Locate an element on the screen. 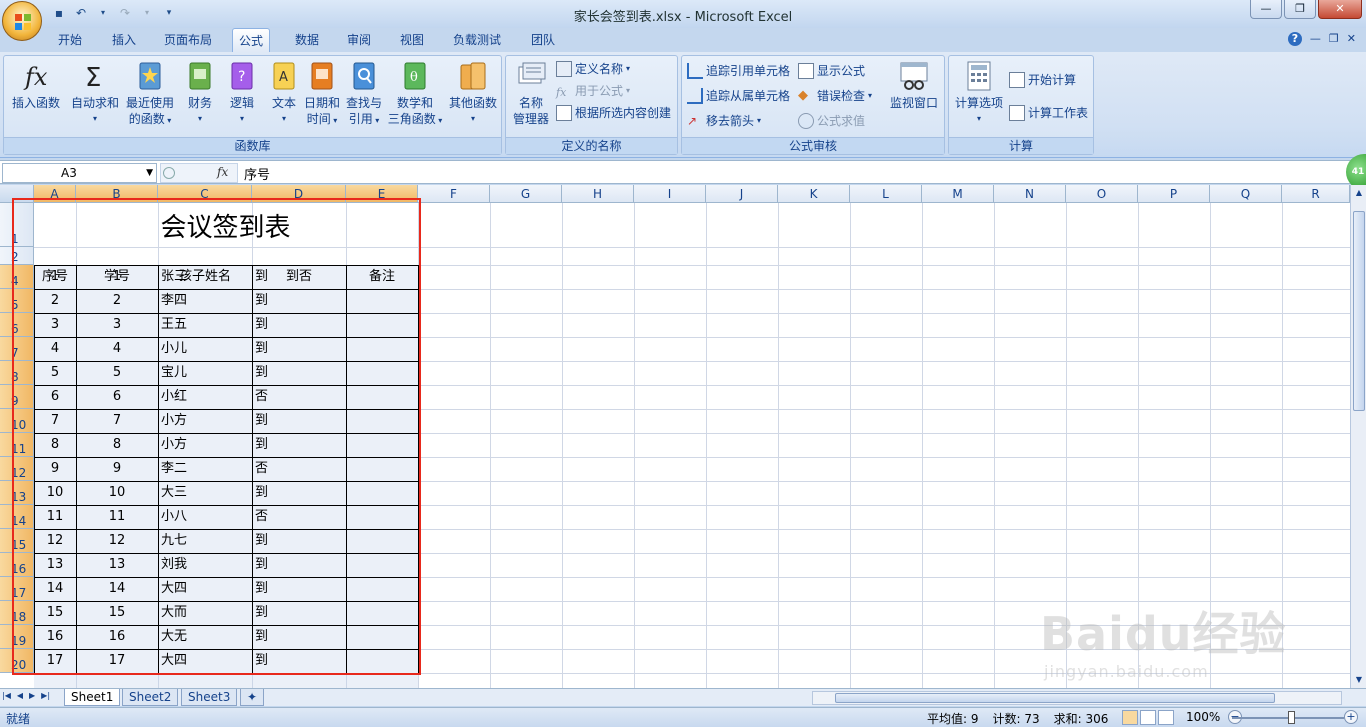 Image resolution: width=1366 pixels, height=727 pixels. page-break-view-icon is located at coordinates (1166, 717).